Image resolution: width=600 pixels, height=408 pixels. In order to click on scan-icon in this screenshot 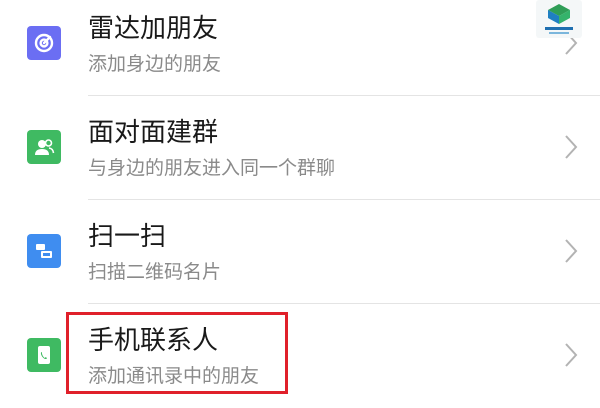, I will do `click(44, 251)`.